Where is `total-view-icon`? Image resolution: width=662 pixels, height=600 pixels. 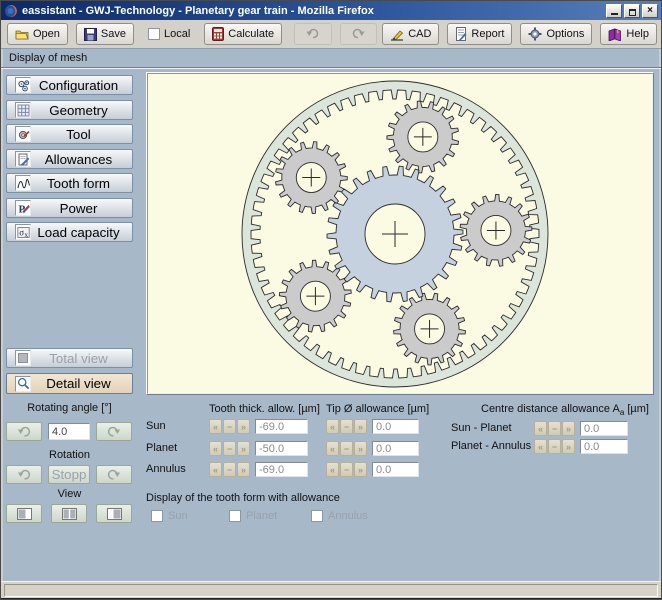
total-view-icon is located at coordinates (23, 358).